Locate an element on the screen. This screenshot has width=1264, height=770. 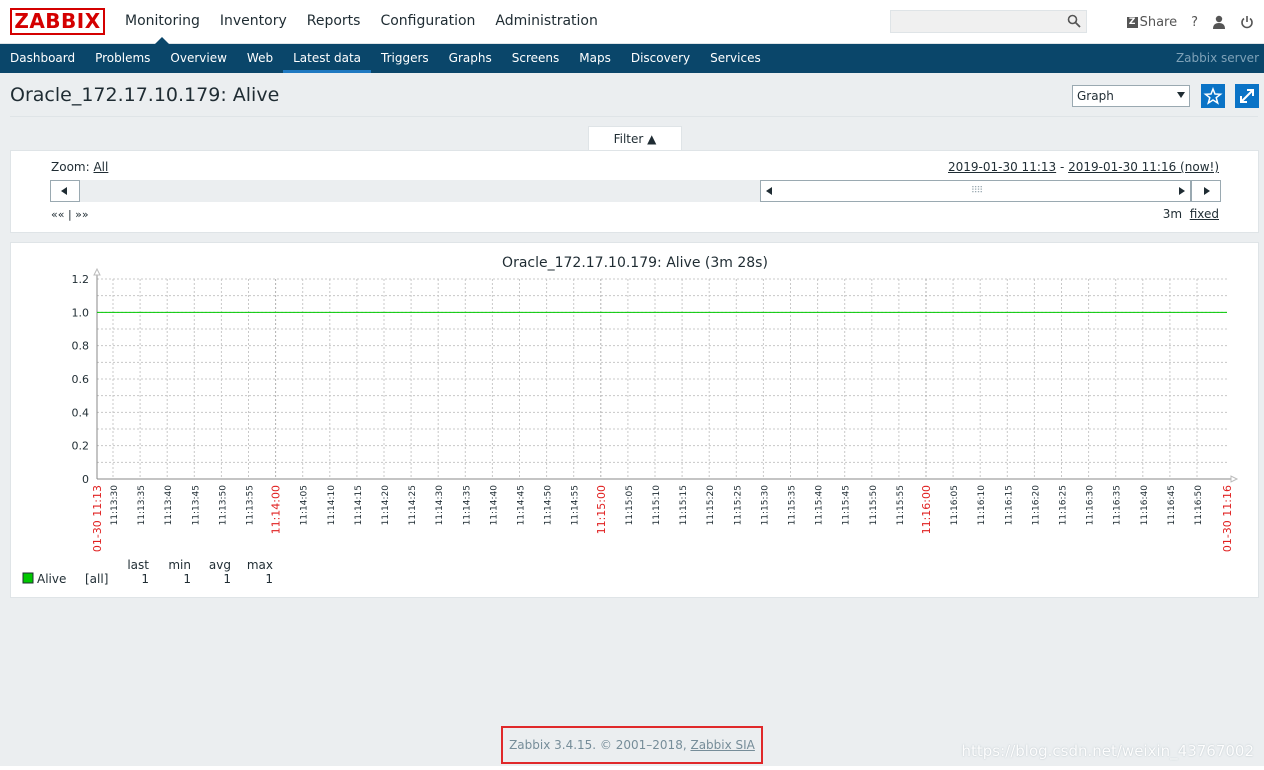
filter-tab: Filter ▲ is located at coordinates (635, 138).